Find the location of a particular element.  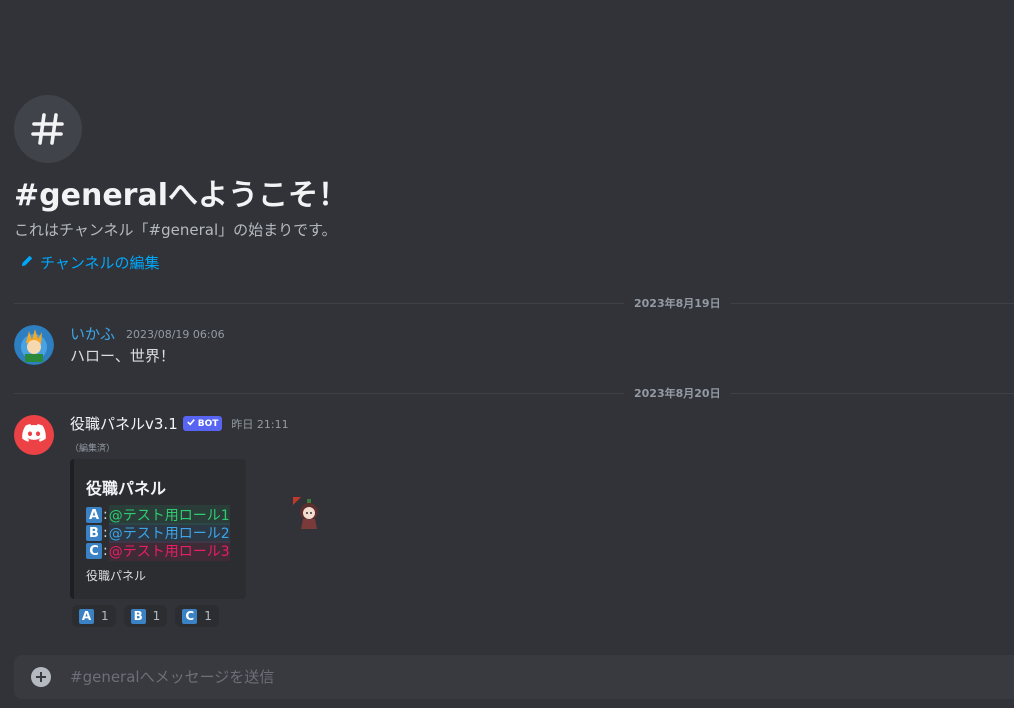

role-line: C : @テスト用ロール3 is located at coordinates (158, 551).